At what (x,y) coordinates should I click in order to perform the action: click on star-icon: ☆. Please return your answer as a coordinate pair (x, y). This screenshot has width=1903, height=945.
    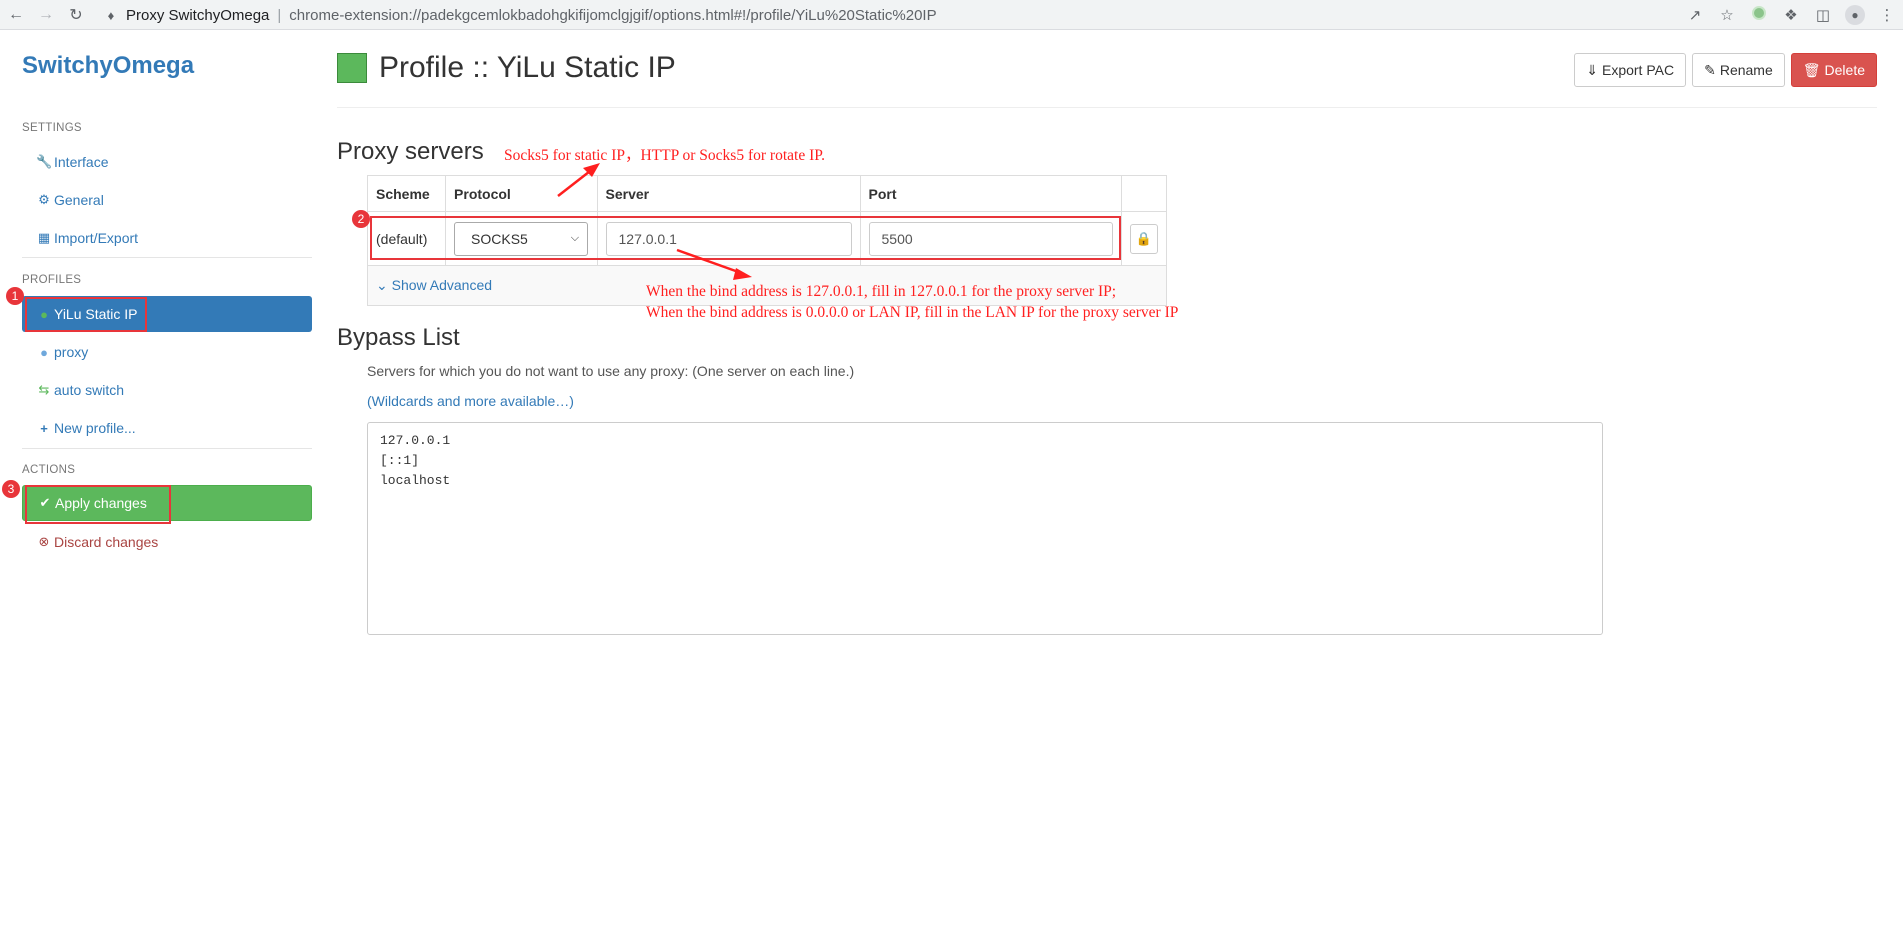
    Looking at the image, I should click on (1727, 15).